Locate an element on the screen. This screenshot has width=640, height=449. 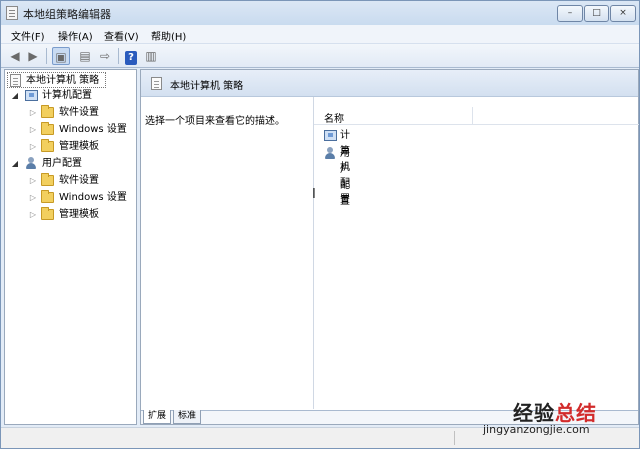
tree-computer-software: ▷ 软件设置 is located at coordinates (81, 113).